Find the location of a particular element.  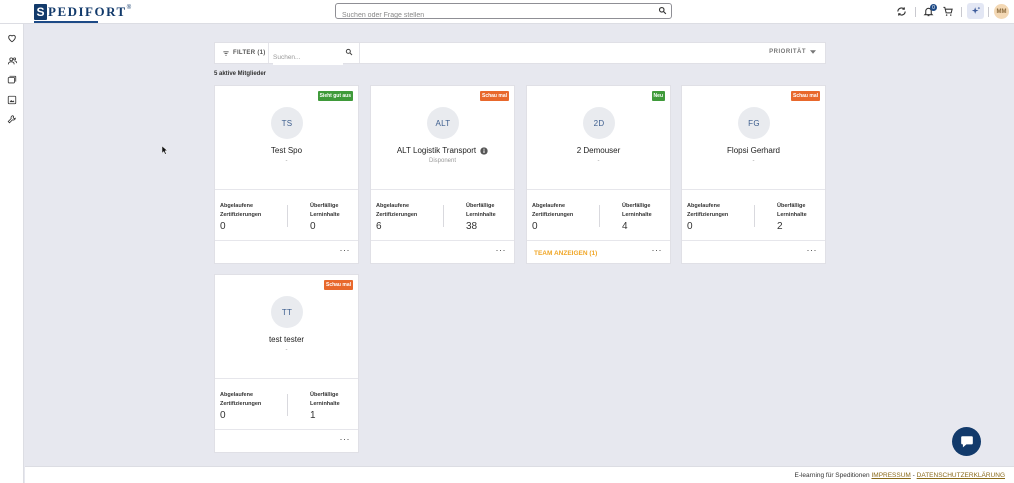

global-search-input is located at coordinates (491, 15).